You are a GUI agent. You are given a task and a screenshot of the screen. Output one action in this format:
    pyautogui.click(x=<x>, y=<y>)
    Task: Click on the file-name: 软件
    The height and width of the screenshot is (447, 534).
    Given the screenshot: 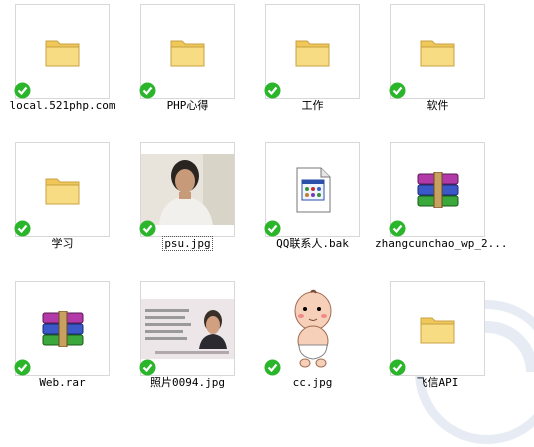 What is the action you would take?
    pyautogui.click(x=437, y=106)
    